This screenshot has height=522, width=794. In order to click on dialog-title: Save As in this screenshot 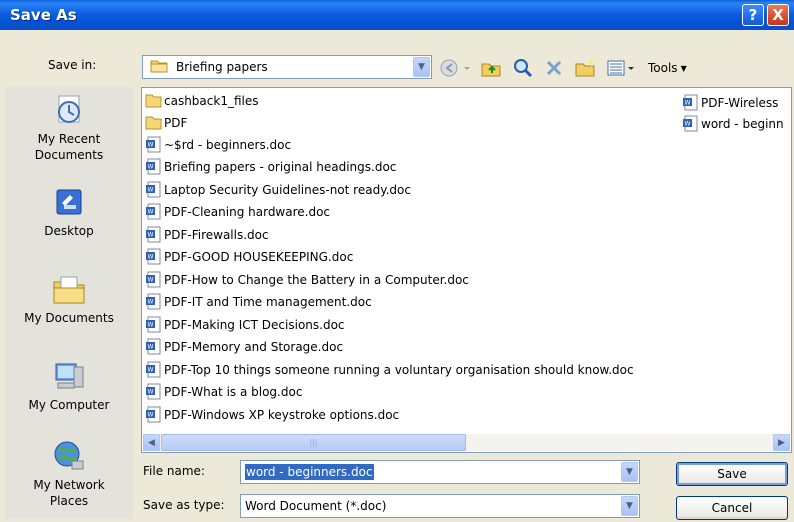, I will do `click(43, 15)`.